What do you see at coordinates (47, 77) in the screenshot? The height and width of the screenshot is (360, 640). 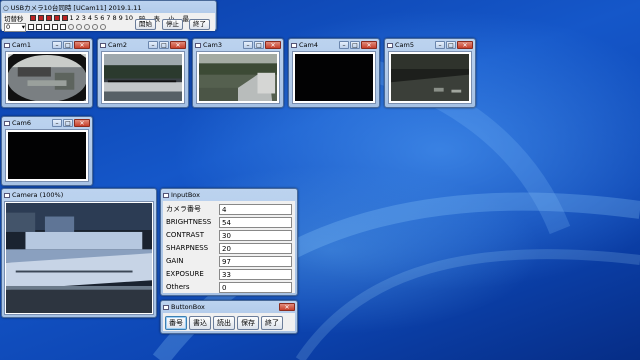 I see `cam1-feed` at bounding box center [47, 77].